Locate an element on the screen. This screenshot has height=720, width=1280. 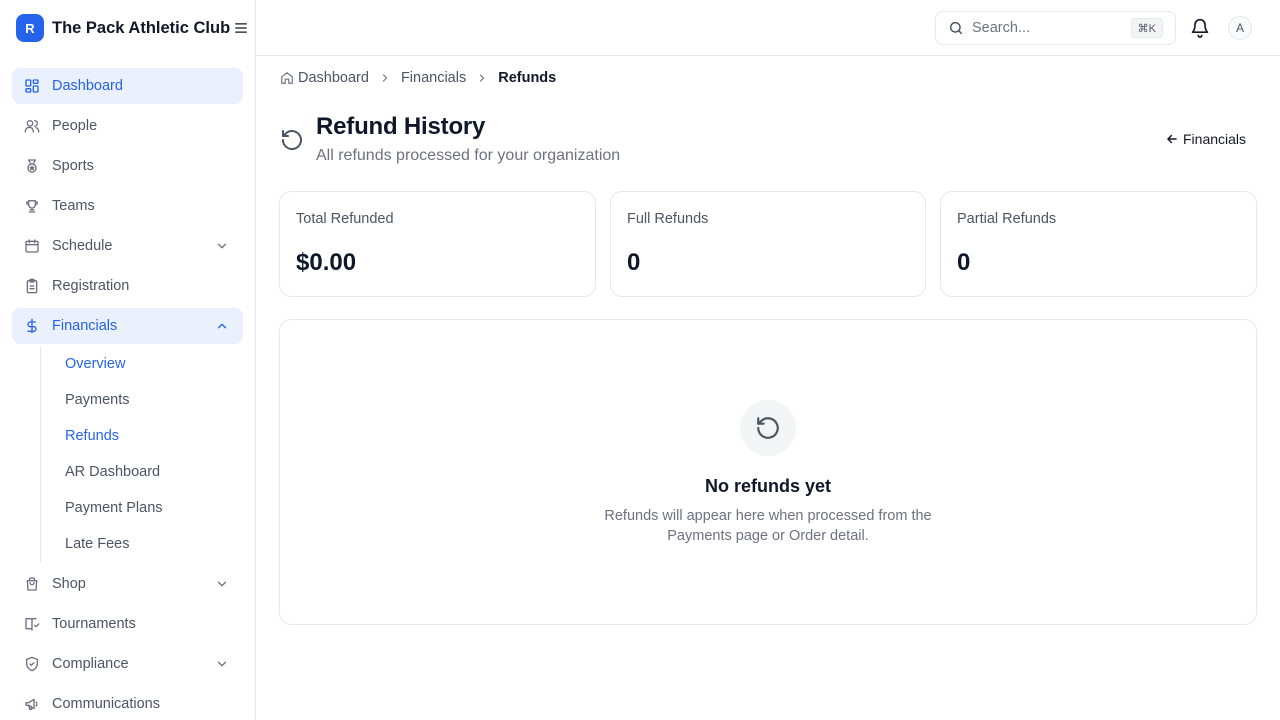
breadcrumb-dashboard: Dashboard is located at coordinates (333, 78).